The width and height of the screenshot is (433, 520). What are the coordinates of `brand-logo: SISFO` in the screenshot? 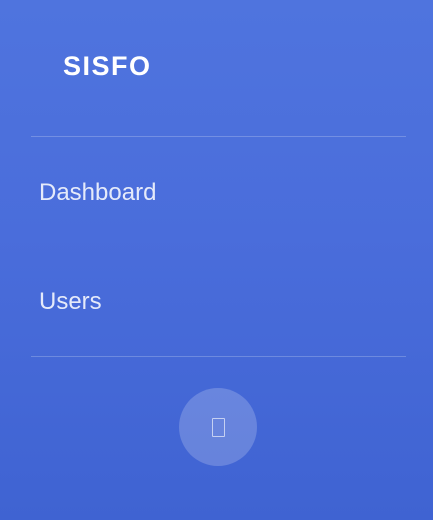 It's located at (107, 66).